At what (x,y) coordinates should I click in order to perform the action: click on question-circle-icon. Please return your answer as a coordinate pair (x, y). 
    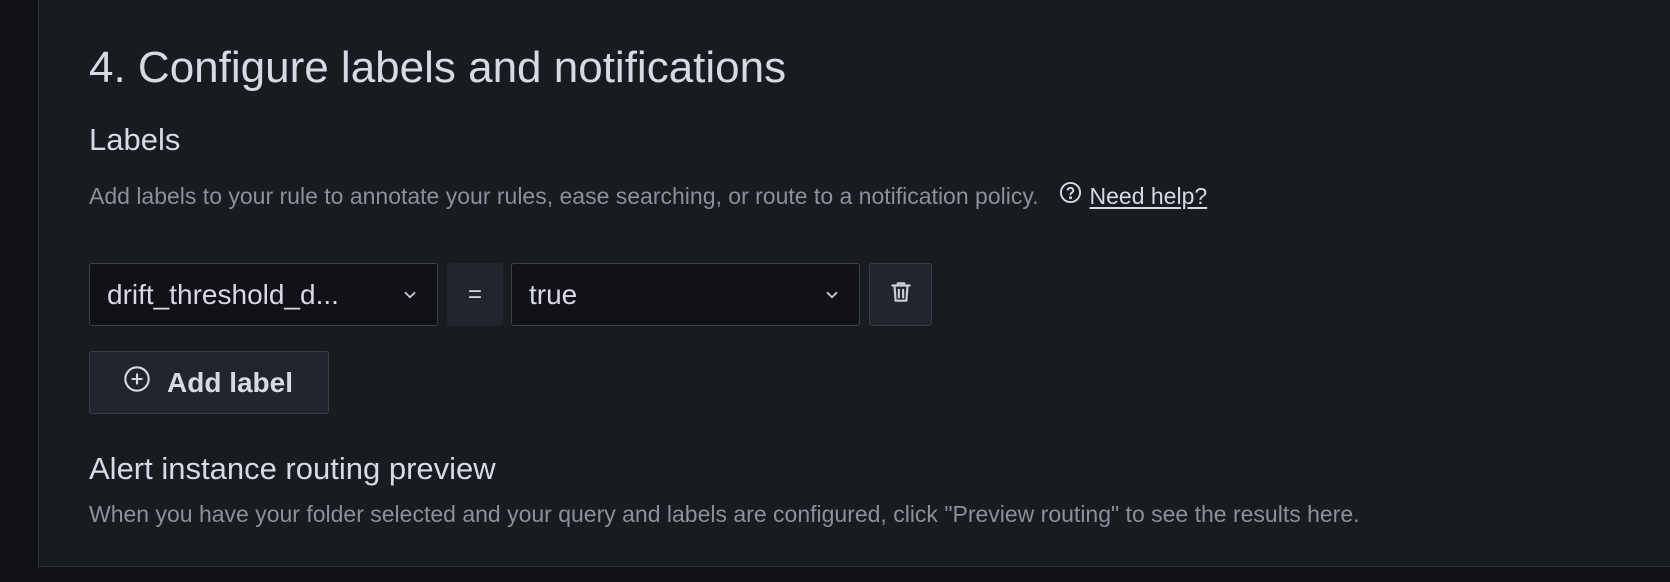
    Looking at the image, I should click on (1074, 196).